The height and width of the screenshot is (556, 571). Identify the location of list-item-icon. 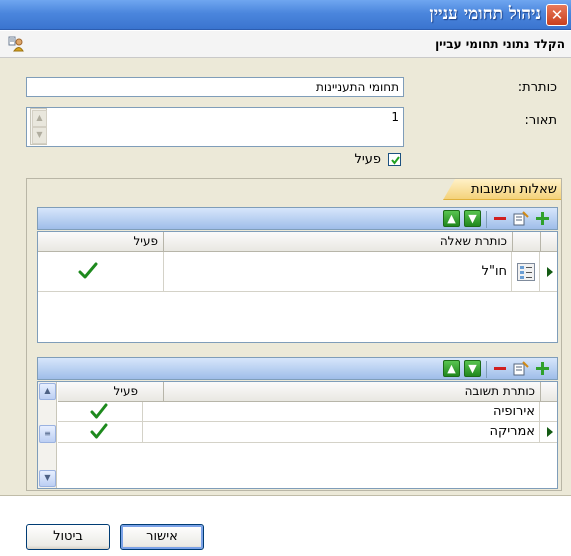
(526, 273).